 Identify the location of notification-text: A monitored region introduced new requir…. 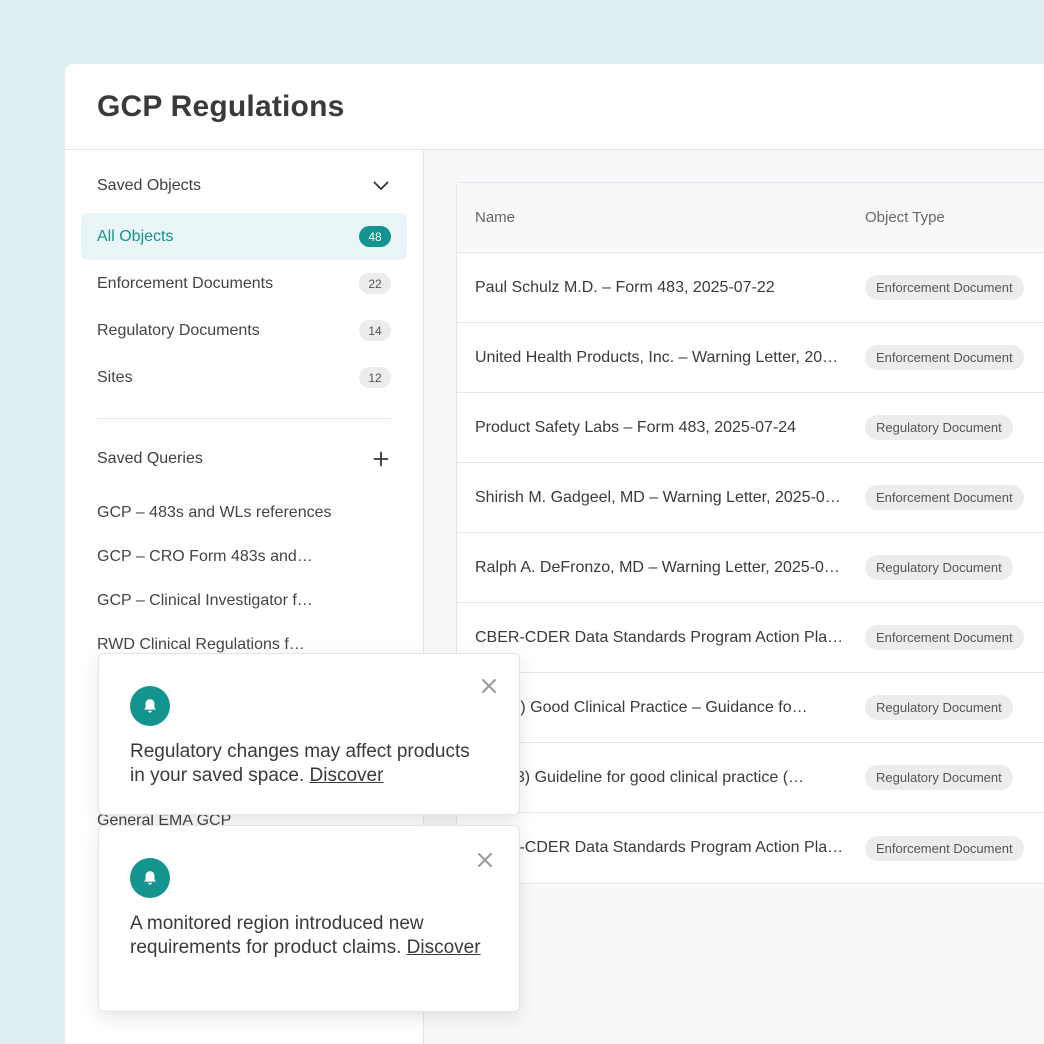
(277, 935).